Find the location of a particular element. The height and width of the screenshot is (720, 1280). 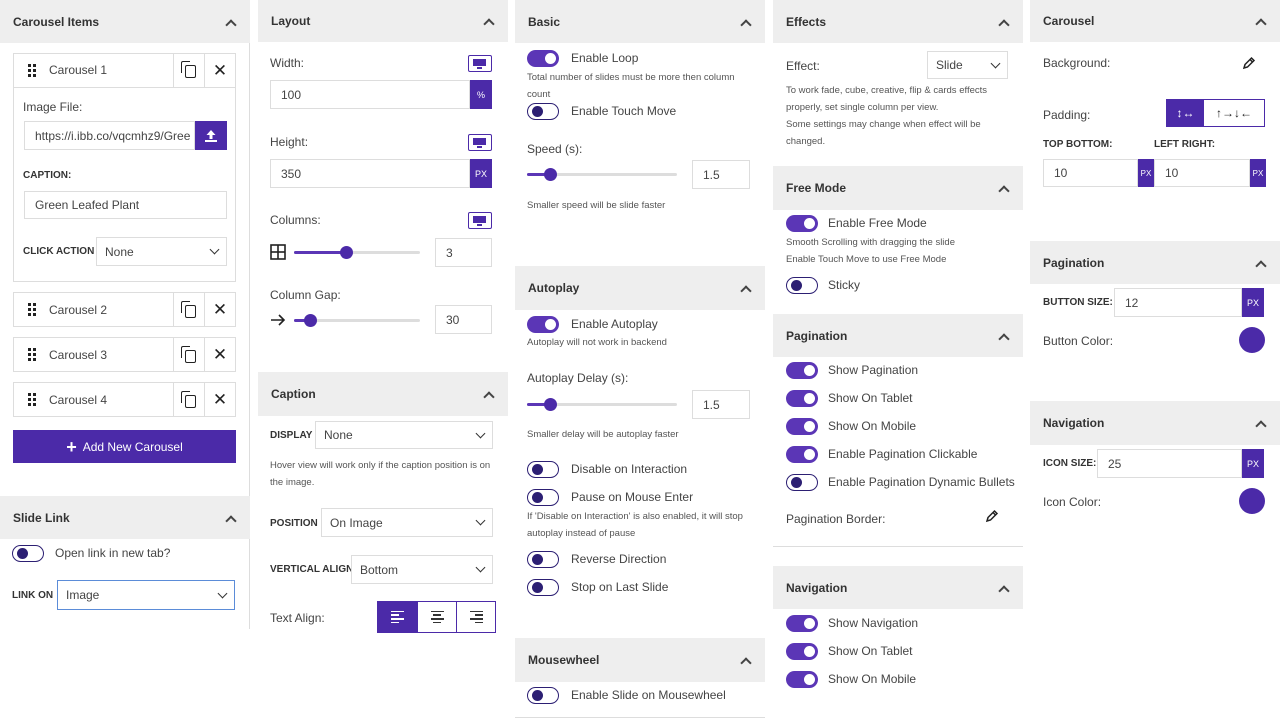

navigation-mobile-toggle is located at coordinates (802, 679).